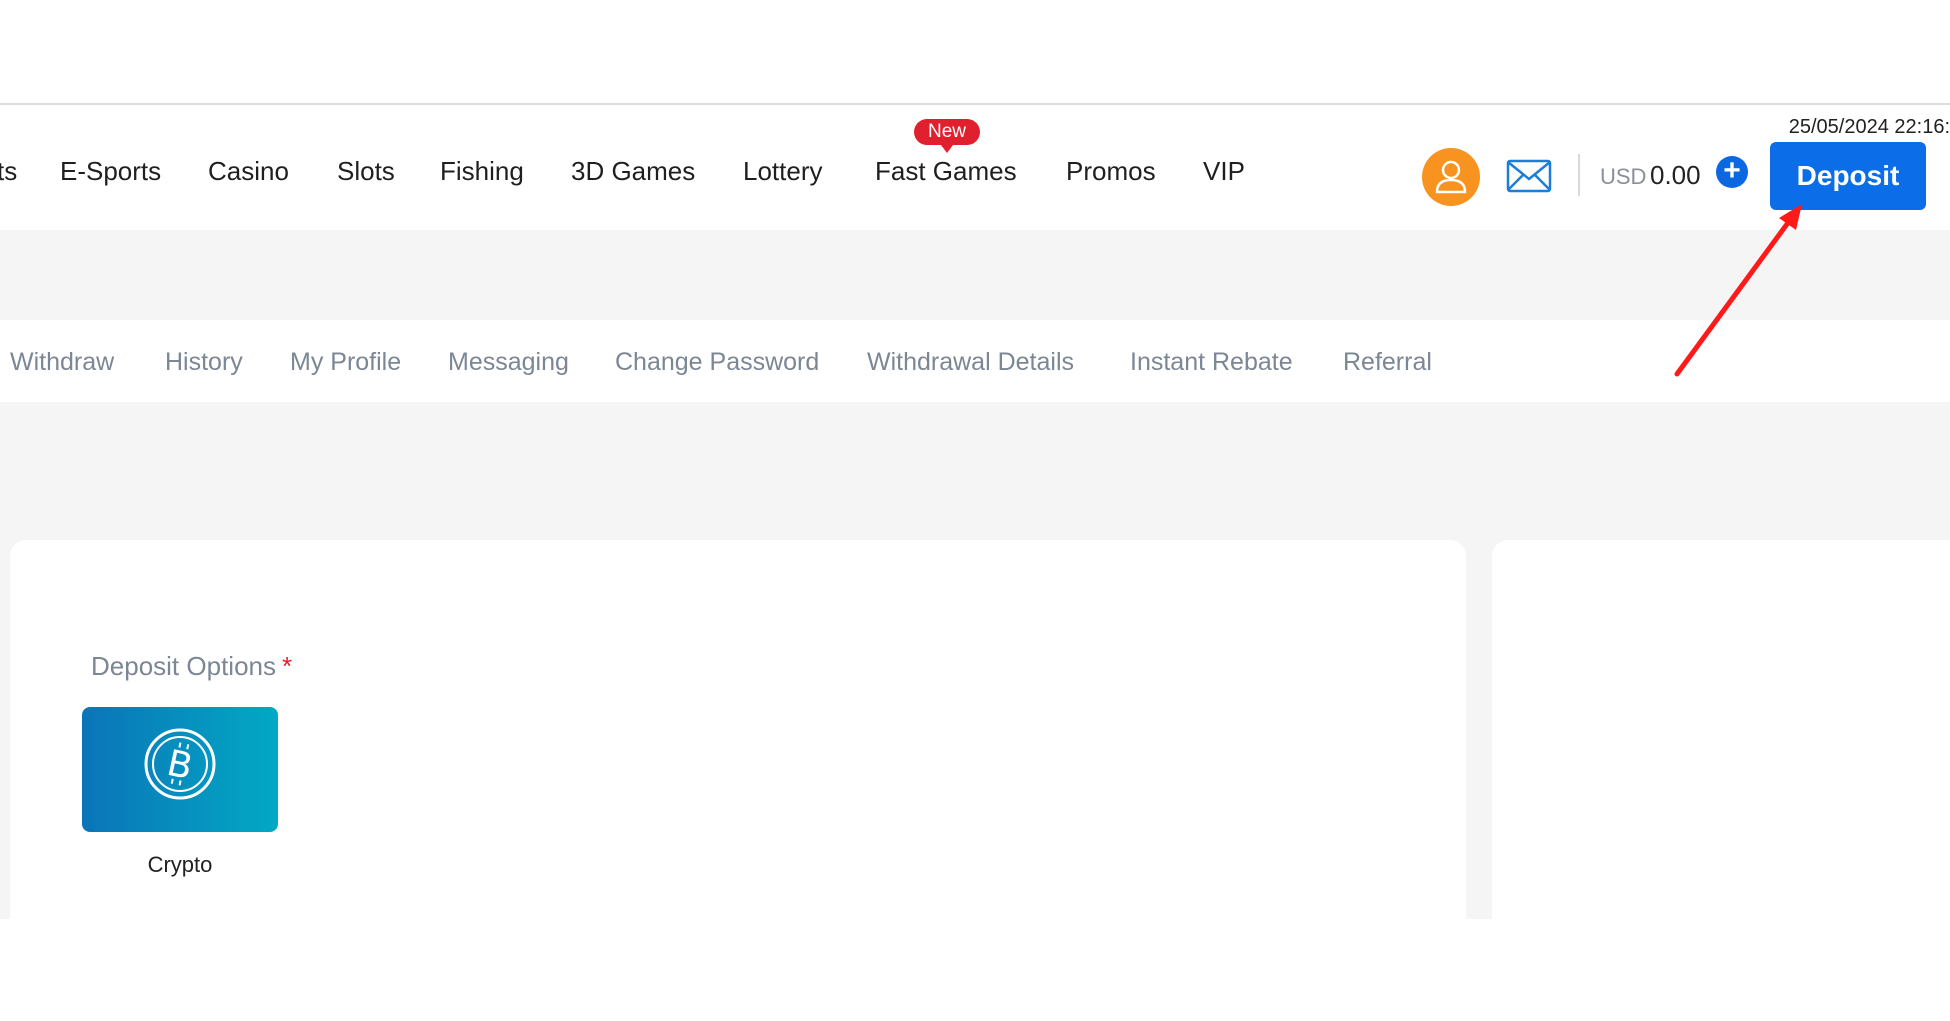 The height and width of the screenshot is (1021, 1950). I want to click on nav-item-lottery: Lottery, so click(783, 171).